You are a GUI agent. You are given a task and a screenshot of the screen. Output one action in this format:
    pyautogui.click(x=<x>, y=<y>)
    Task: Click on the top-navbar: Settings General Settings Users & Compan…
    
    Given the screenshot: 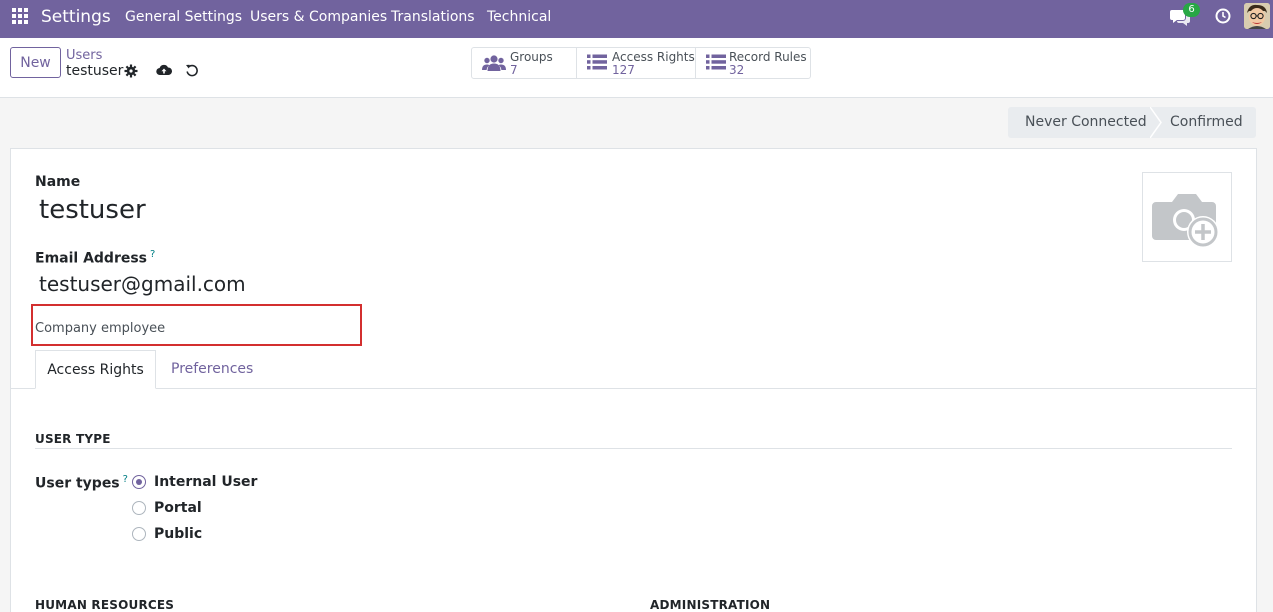 What is the action you would take?
    pyautogui.click(x=636, y=19)
    